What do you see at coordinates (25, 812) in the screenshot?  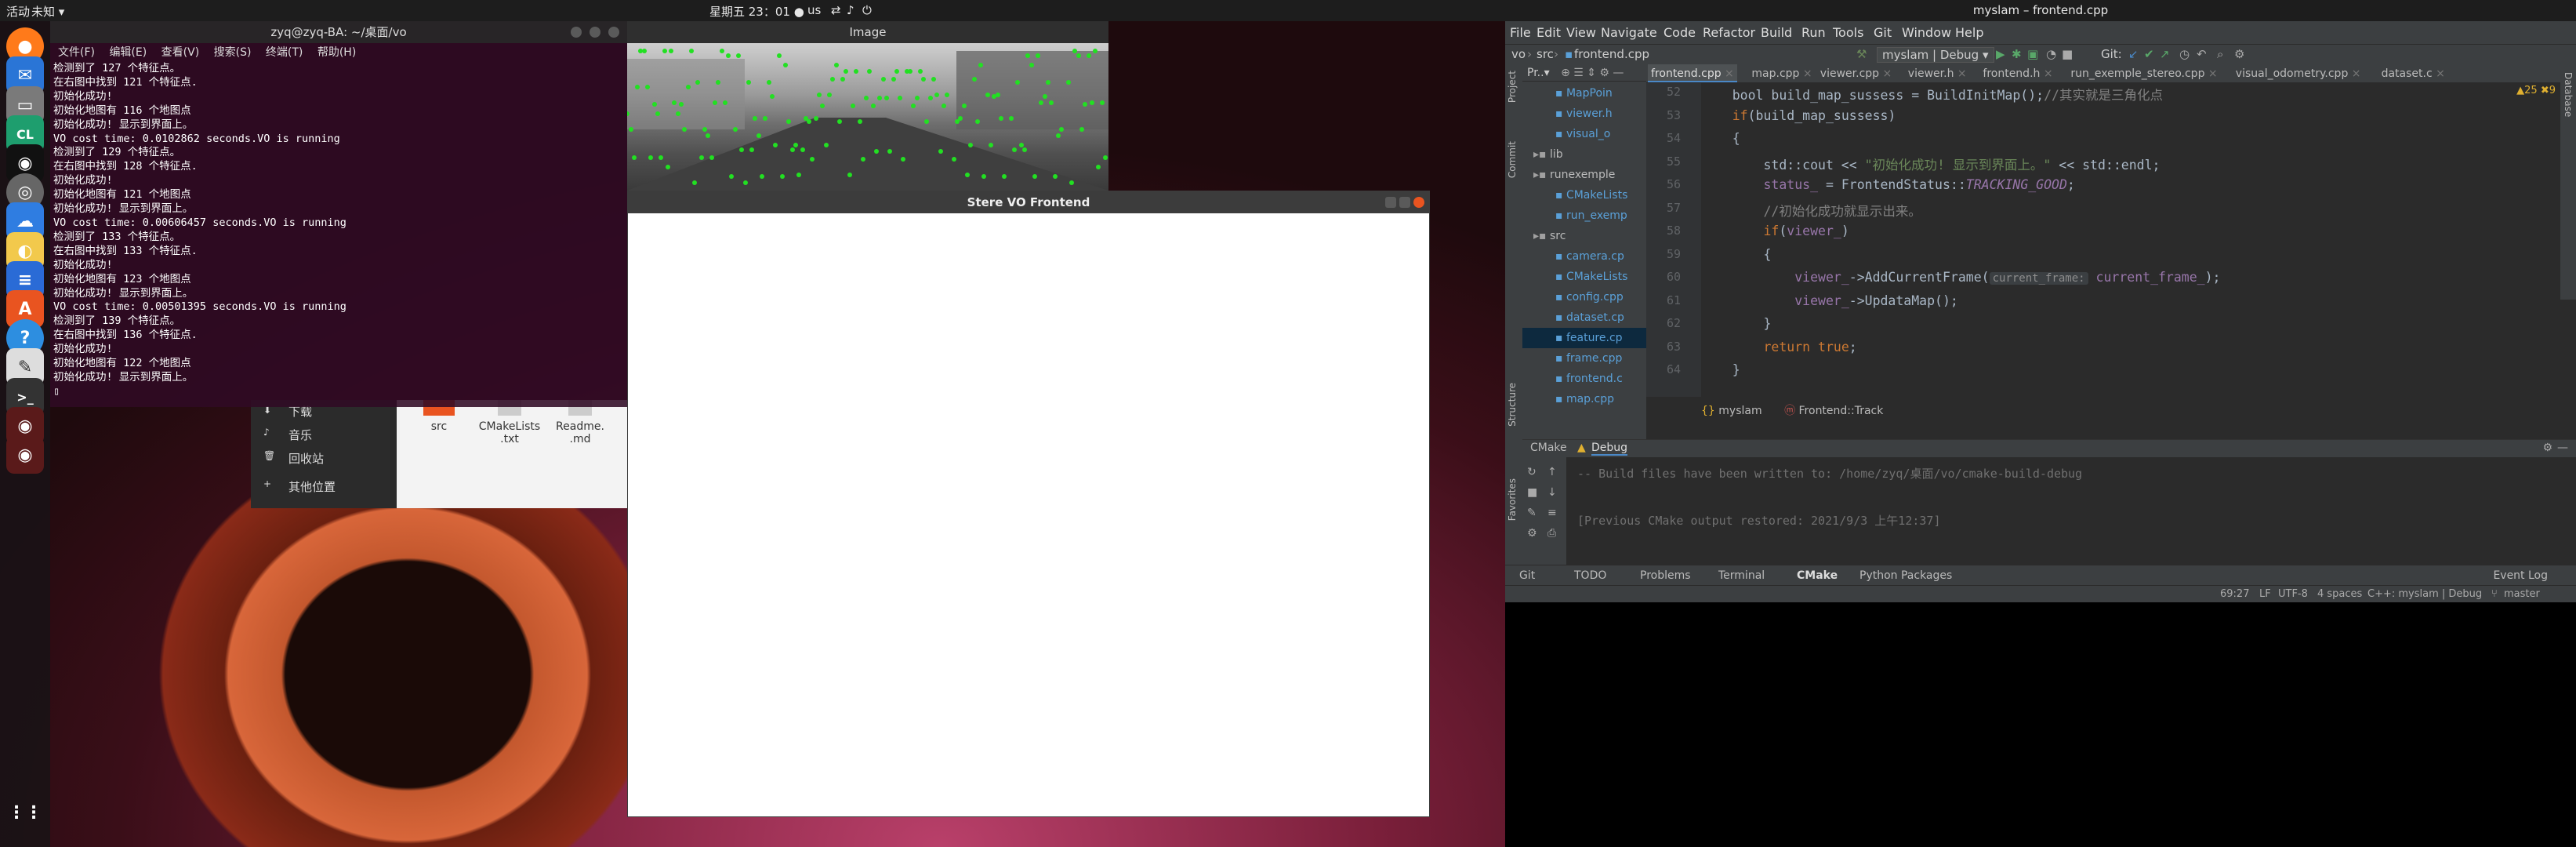 I see `show-apps-icon: ⋮⋮` at bounding box center [25, 812].